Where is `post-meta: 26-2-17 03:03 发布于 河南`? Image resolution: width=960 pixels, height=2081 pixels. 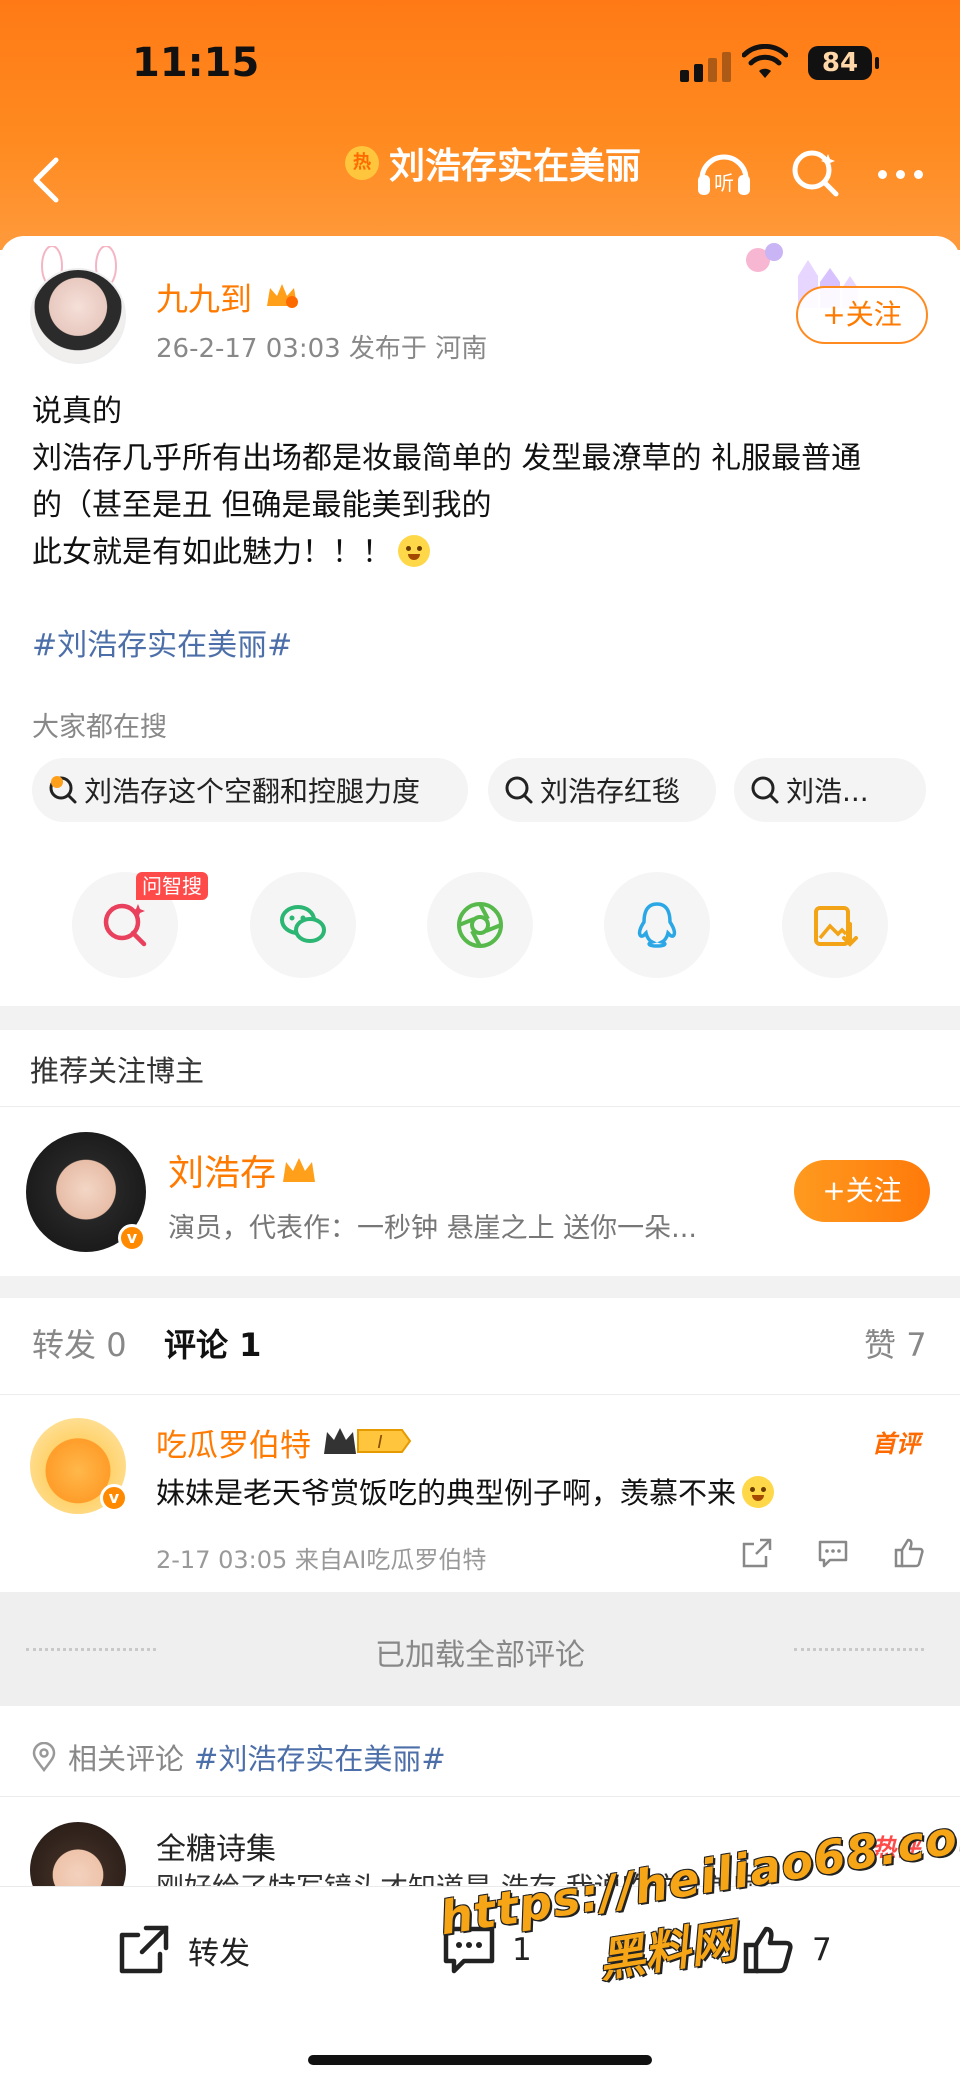
post-meta: 26-2-17 03:03 发布于 河南 is located at coordinates (322, 349).